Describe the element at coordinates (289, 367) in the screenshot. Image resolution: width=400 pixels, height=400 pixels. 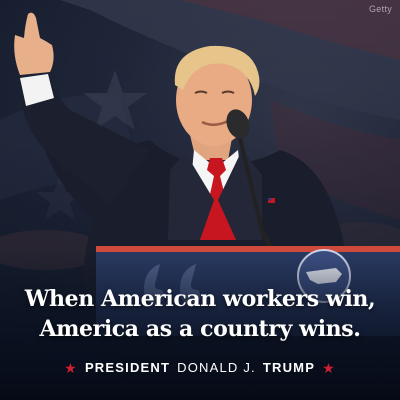
I see `attribution-surname: TRUMP` at that location.